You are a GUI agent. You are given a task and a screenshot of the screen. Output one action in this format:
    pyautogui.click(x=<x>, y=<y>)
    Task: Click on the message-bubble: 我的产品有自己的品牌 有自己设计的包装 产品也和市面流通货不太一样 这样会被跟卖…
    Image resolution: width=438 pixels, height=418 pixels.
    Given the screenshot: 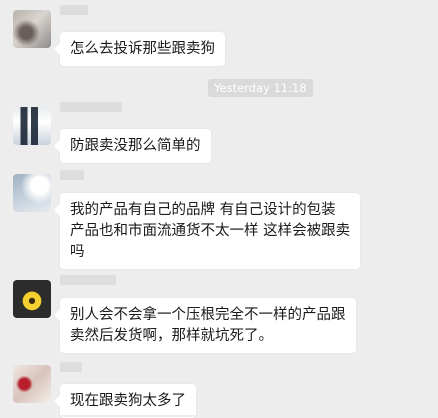 What is the action you would take?
    pyautogui.click(x=207, y=231)
    